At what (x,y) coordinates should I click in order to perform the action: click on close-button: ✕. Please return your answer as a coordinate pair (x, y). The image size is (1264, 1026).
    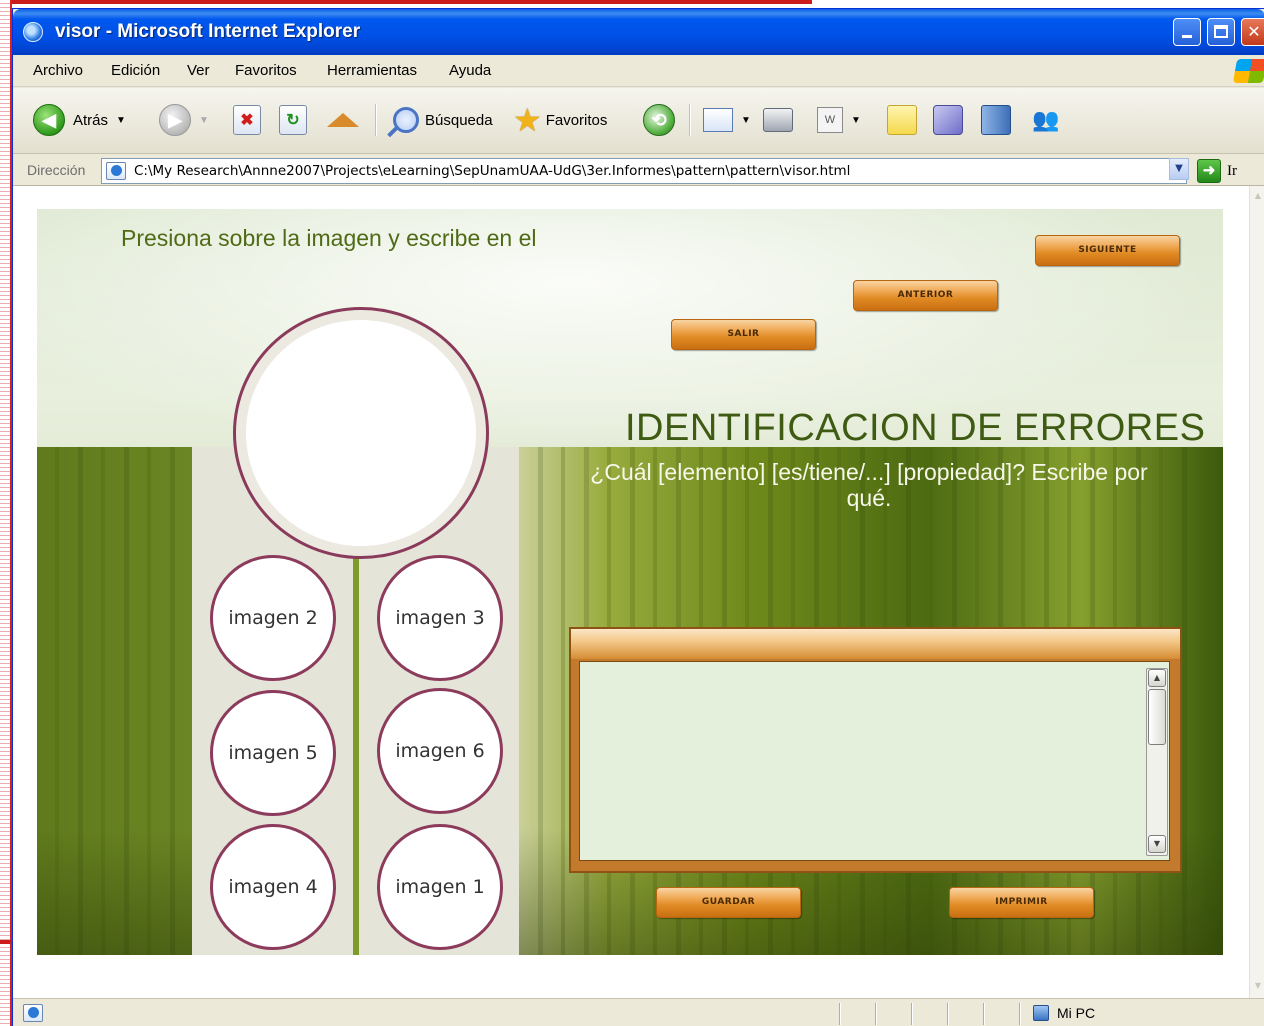
    Looking at the image, I should click on (1252, 32).